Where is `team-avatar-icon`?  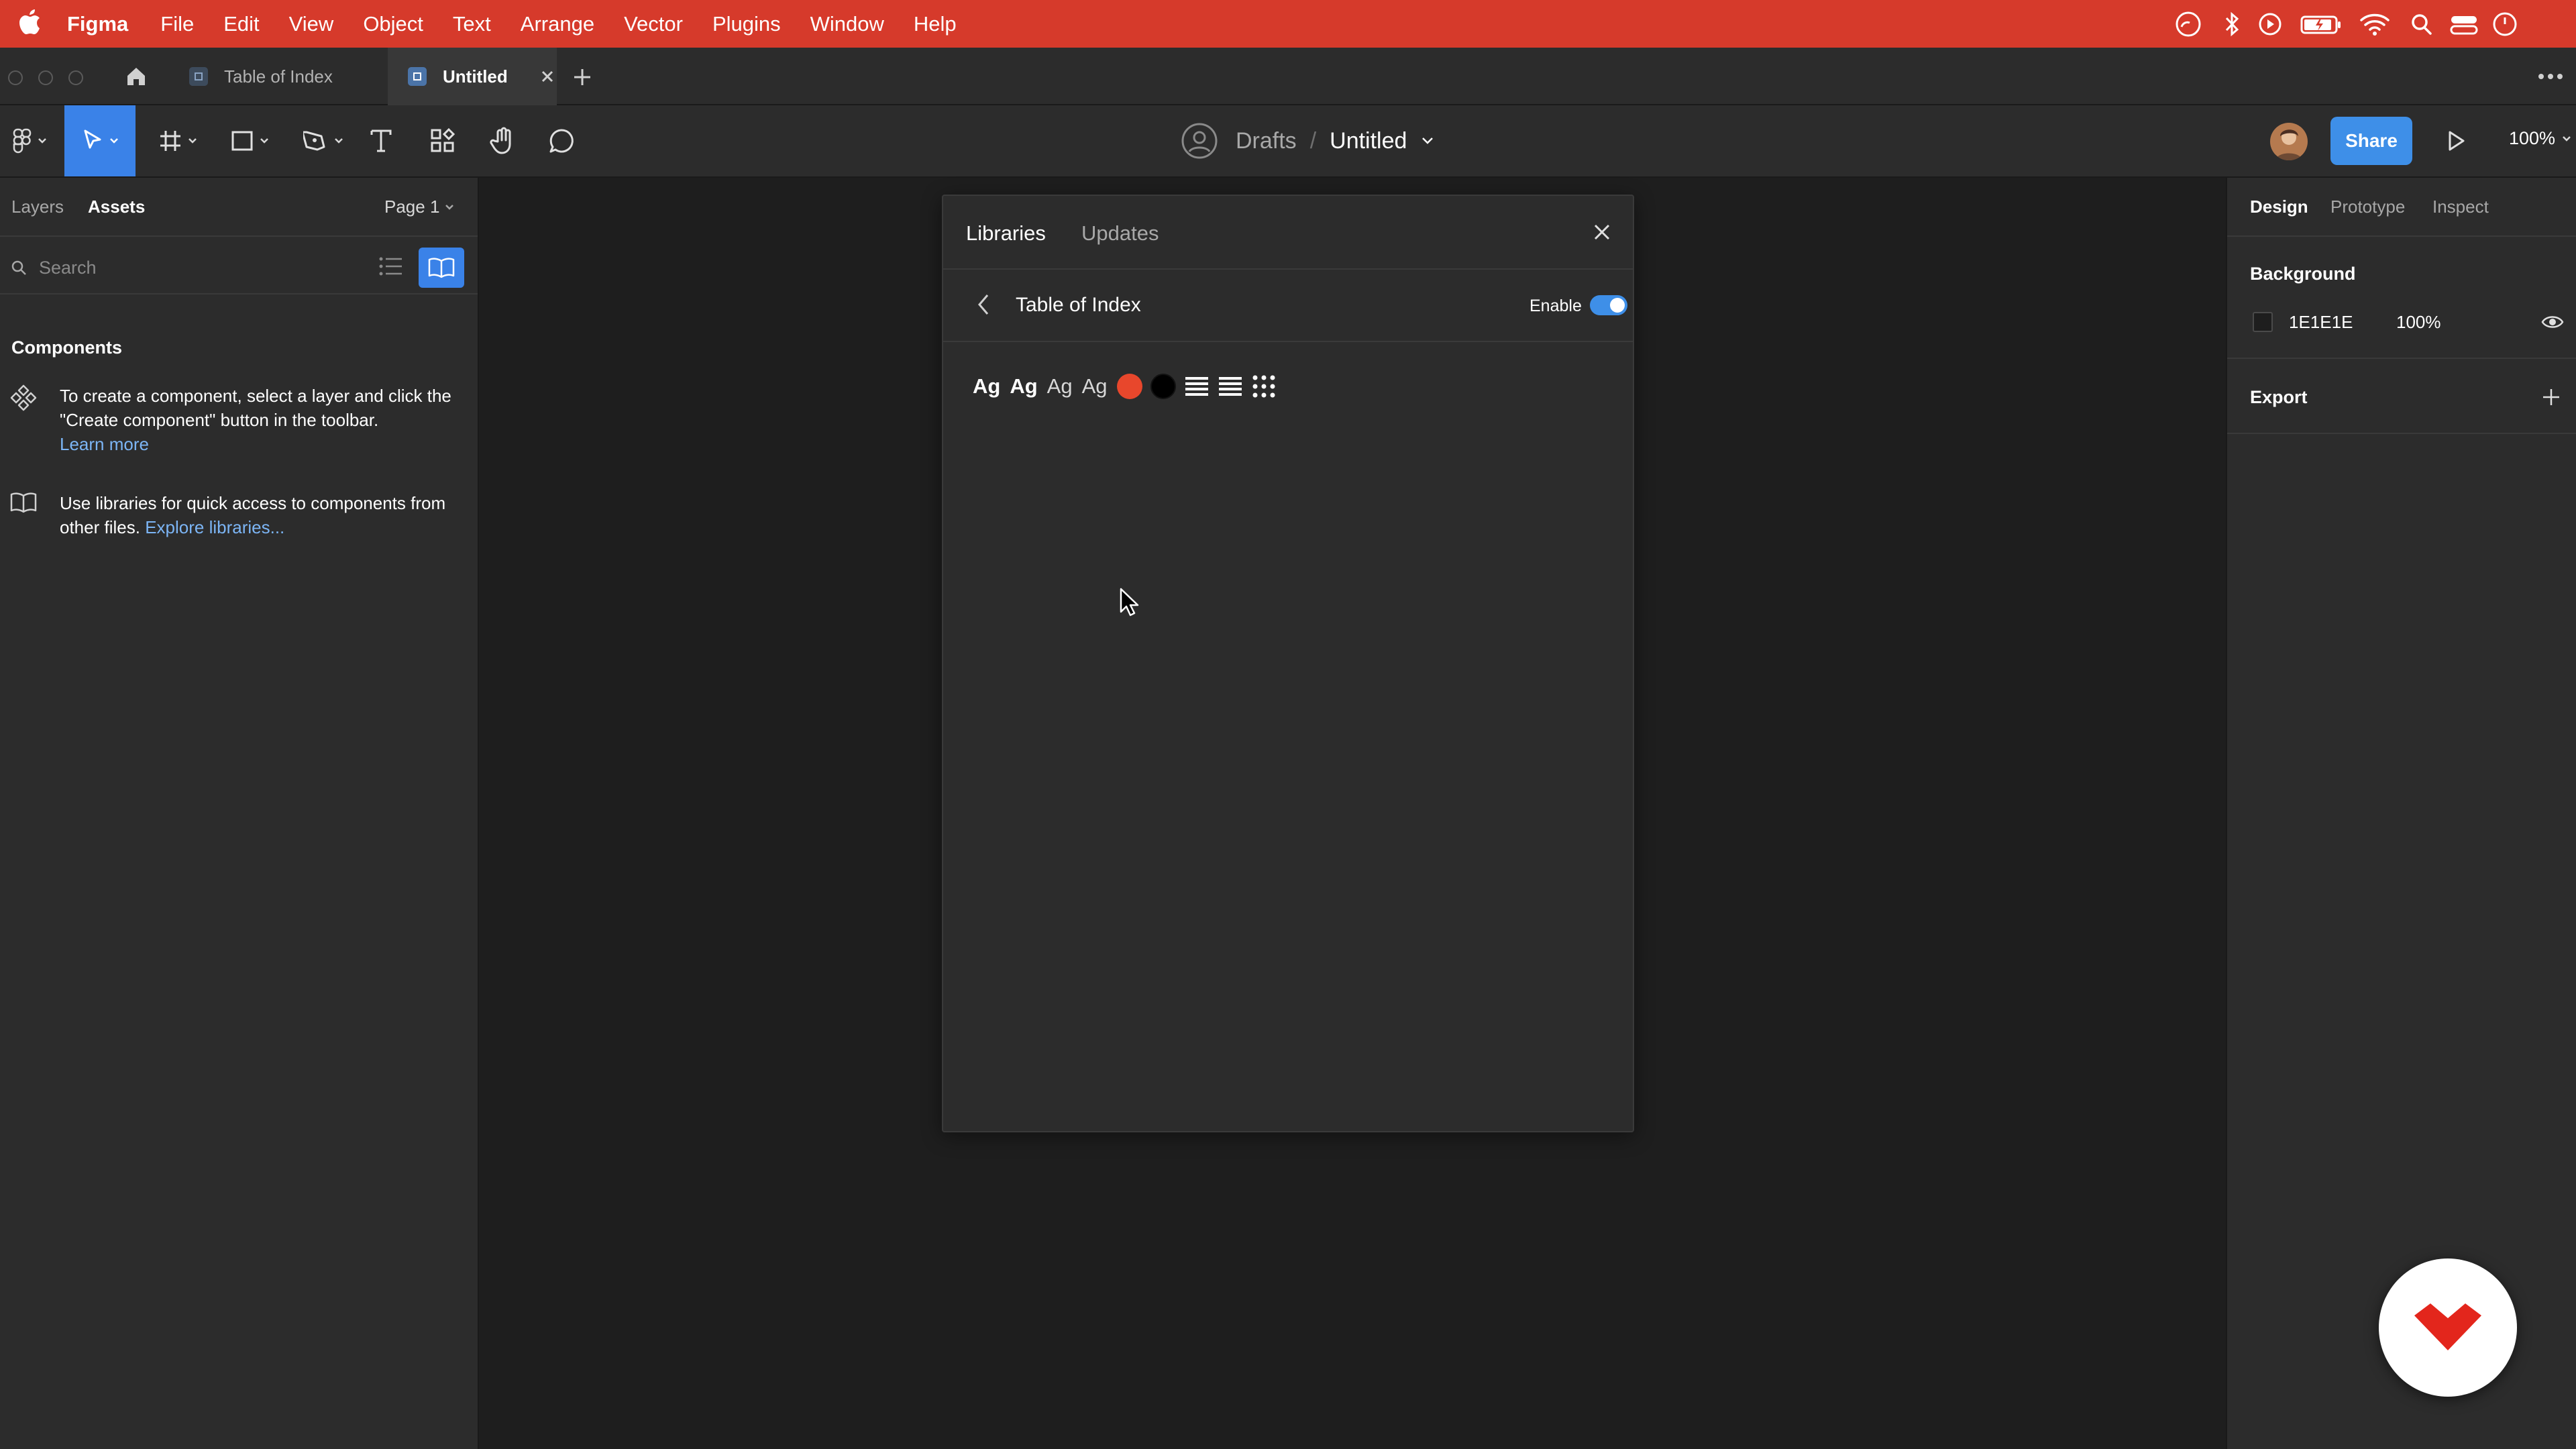
team-avatar-icon is located at coordinates (1199, 141).